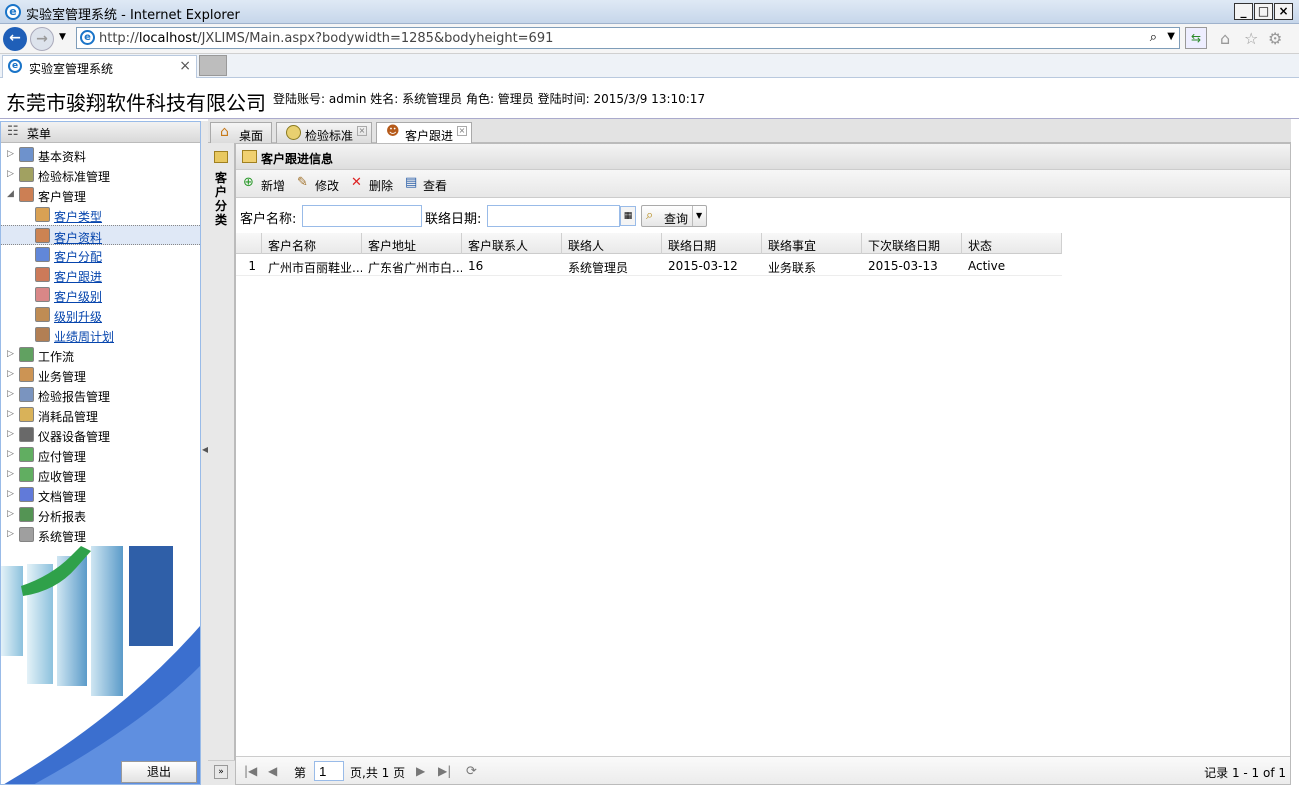  Describe the element at coordinates (812, 243) in the screenshot. I see `column-header: 联络事宜` at that location.